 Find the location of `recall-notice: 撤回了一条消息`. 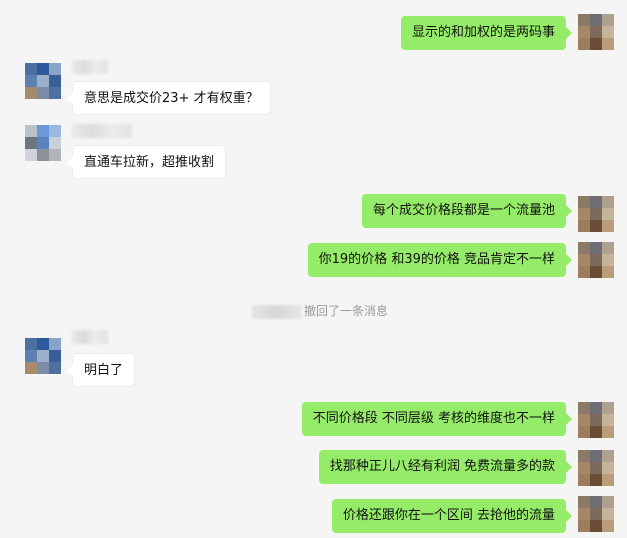

recall-notice: 撤回了一条消息 is located at coordinates (320, 311).